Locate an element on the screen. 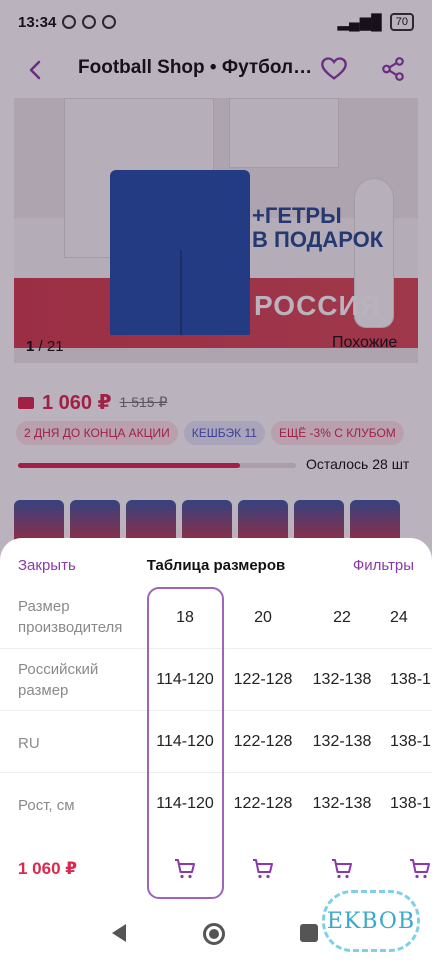 The height and width of the screenshot is (960, 432). row-label: Российский размер is located at coordinates (58, 680).